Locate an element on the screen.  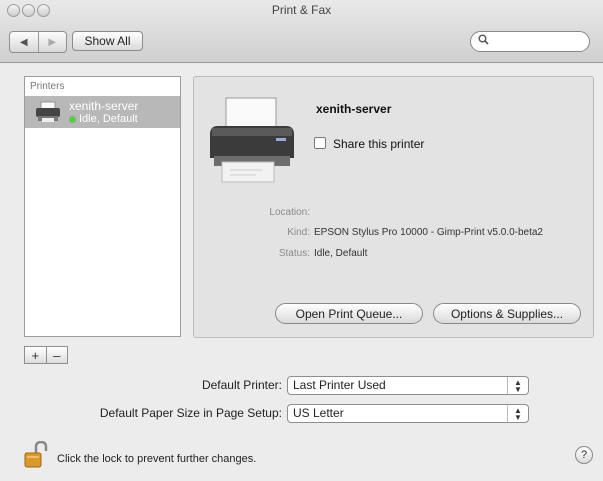
forward-button: ▶ is located at coordinates (52, 42).